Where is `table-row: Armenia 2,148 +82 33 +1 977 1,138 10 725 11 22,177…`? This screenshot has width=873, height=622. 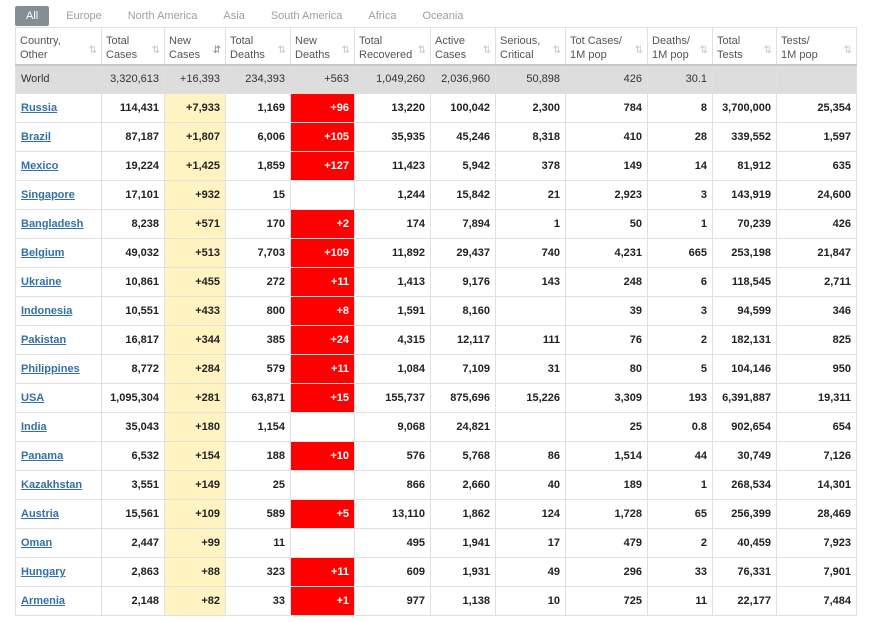
table-row: Armenia 2,148 +82 33 +1 977 1,138 10 725 11 22,177… is located at coordinates (436, 601).